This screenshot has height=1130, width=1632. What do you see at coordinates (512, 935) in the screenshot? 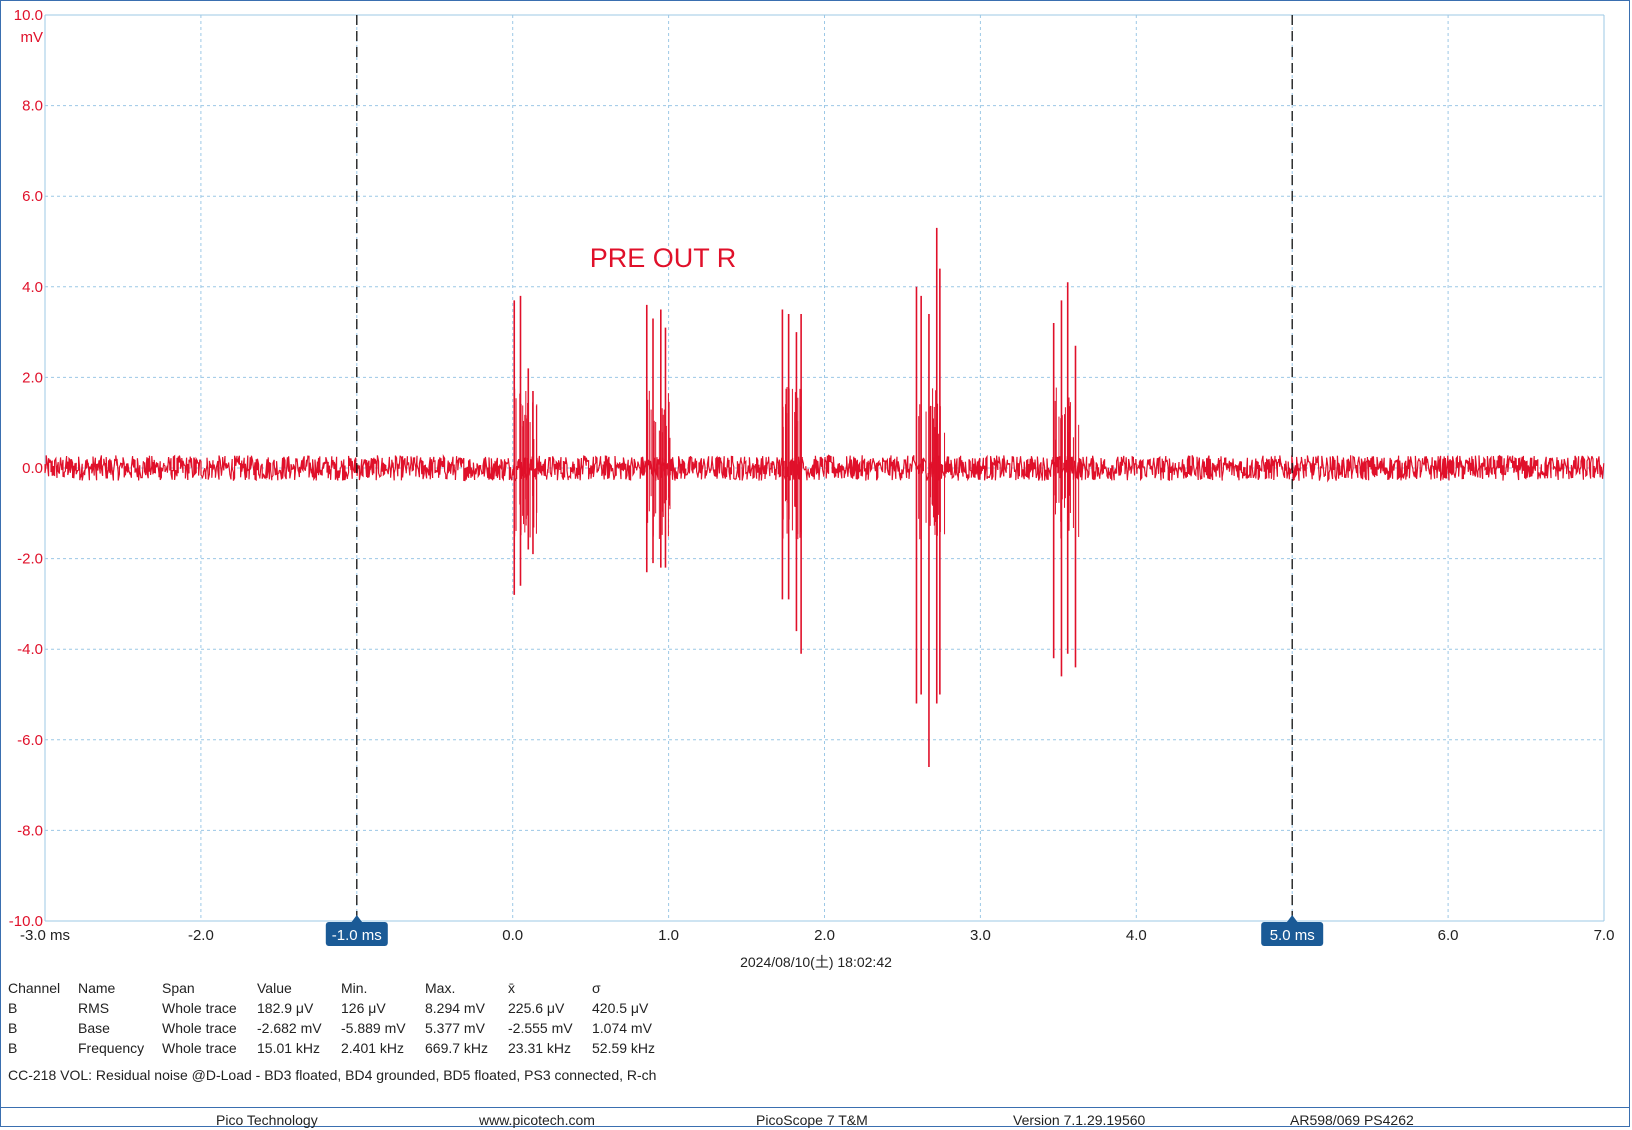
I see `x-tick-label: 0.0` at bounding box center [512, 935].